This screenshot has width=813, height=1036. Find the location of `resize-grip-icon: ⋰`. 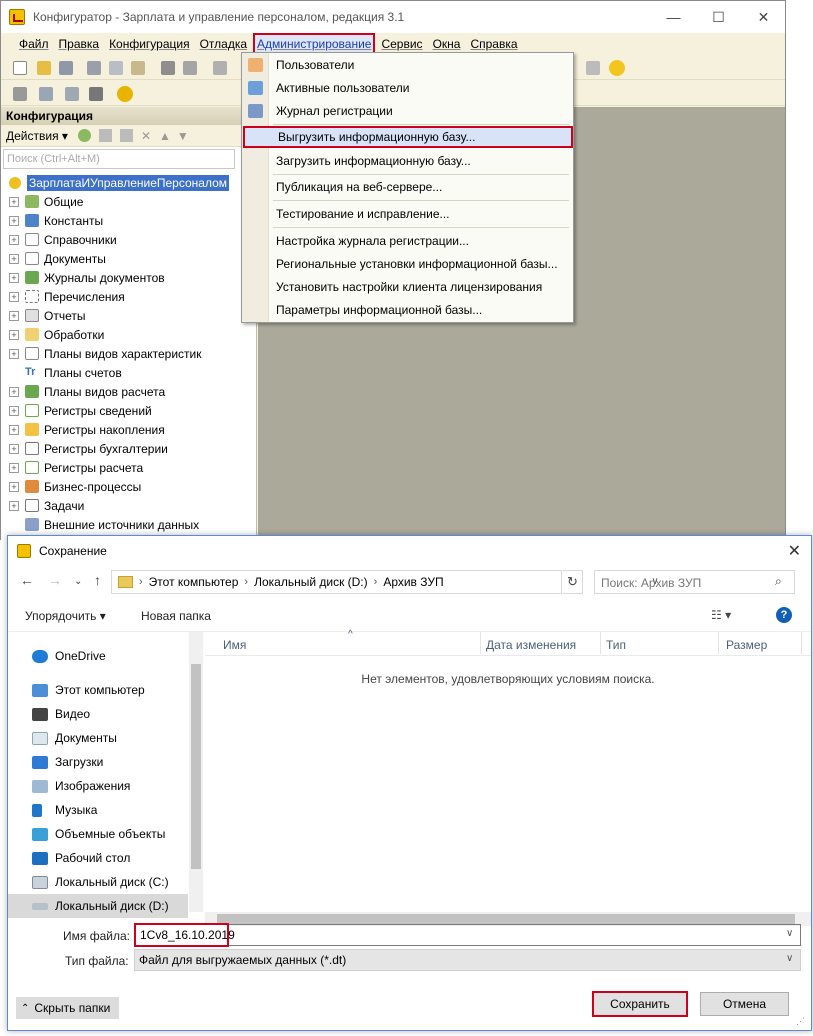

resize-grip-icon: ⋰ is located at coordinates (802, 1022).